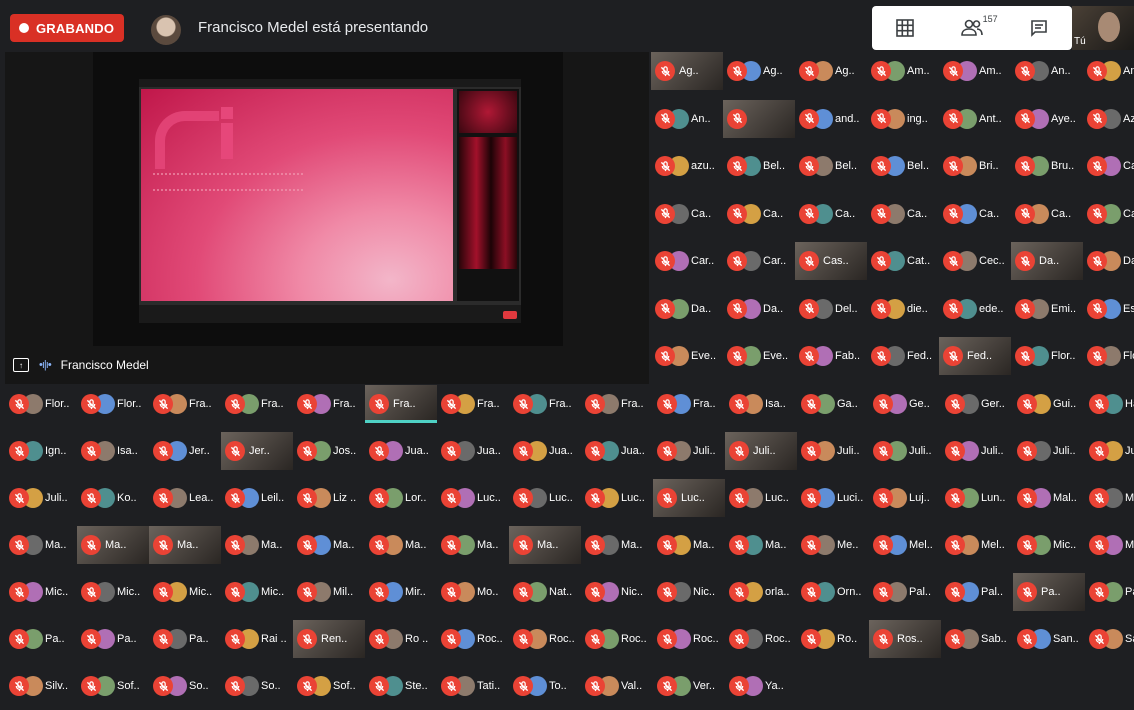 This screenshot has height=710, width=1134. I want to click on participant-tile: ing.., so click(903, 119).